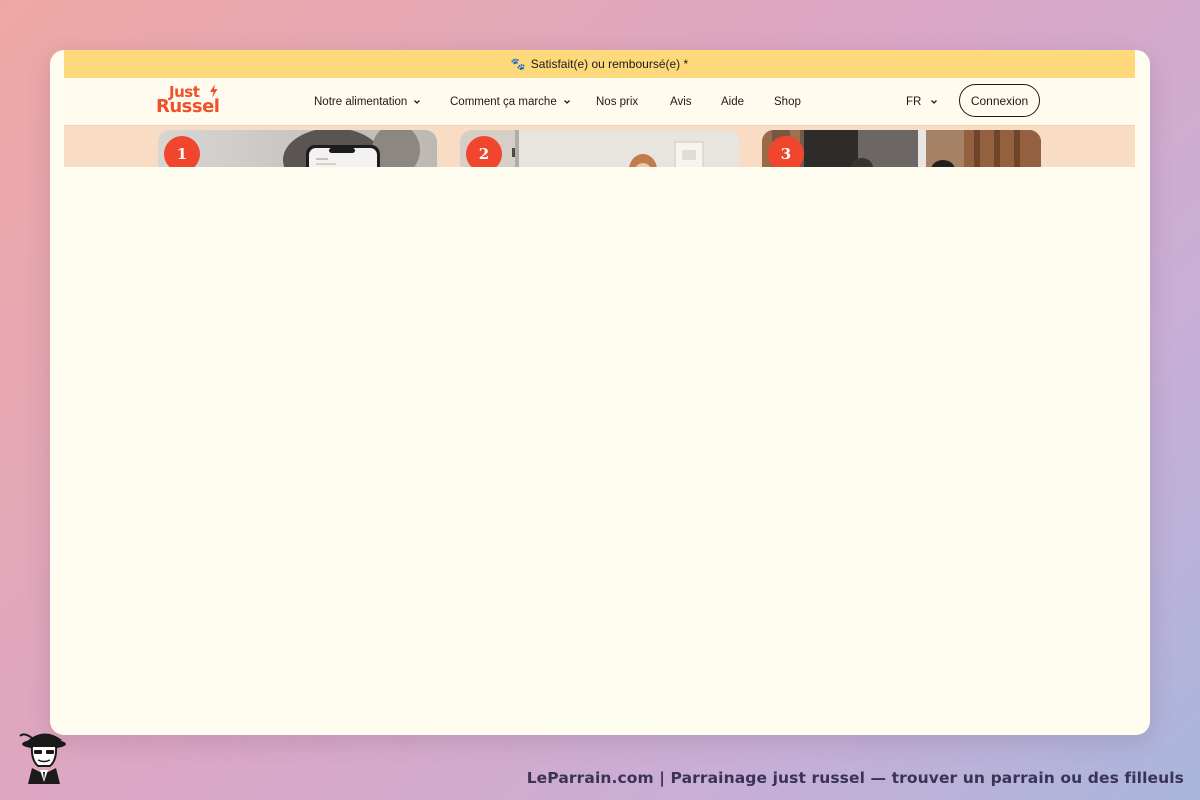 The width and height of the screenshot is (1200, 800). What do you see at coordinates (999, 100) in the screenshot?
I see `login-button: Connexion` at bounding box center [999, 100].